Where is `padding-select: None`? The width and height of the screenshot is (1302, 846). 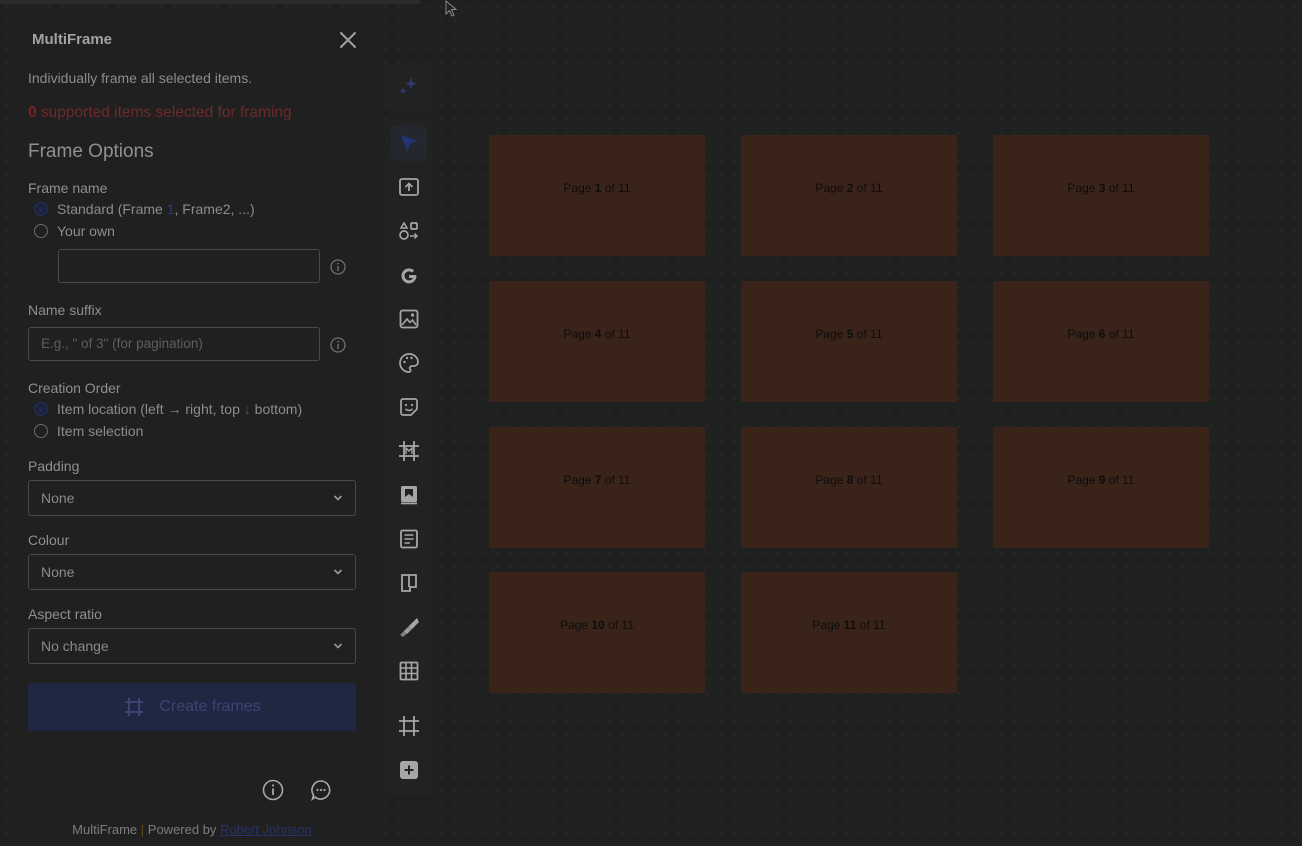 padding-select: None is located at coordinates (192, 498).